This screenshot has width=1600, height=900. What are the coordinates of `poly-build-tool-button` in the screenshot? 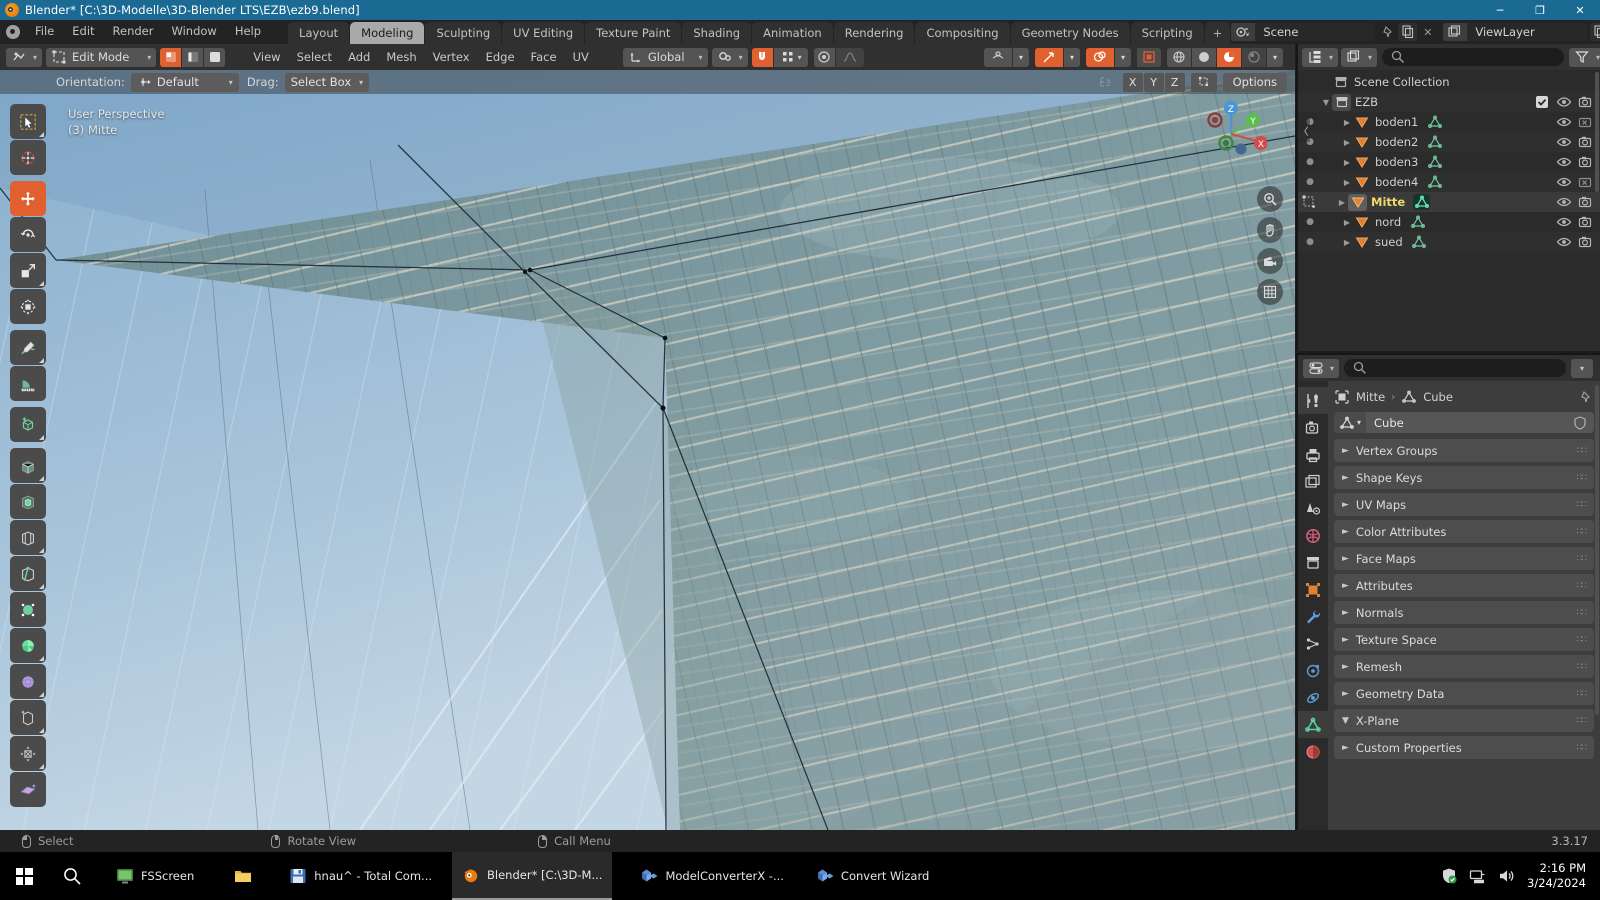 It's located at (28, 645).